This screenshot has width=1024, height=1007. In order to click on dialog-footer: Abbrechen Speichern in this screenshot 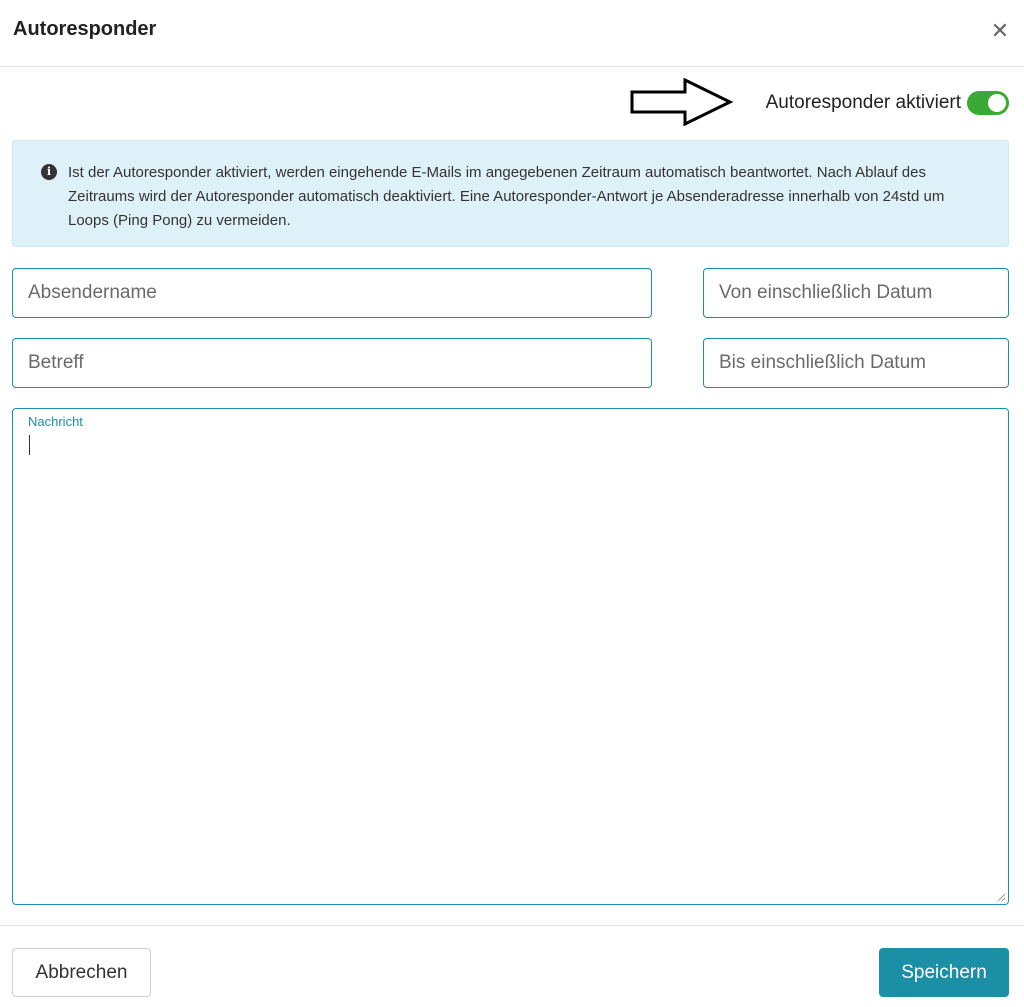, I will do `click(512, 966)`.